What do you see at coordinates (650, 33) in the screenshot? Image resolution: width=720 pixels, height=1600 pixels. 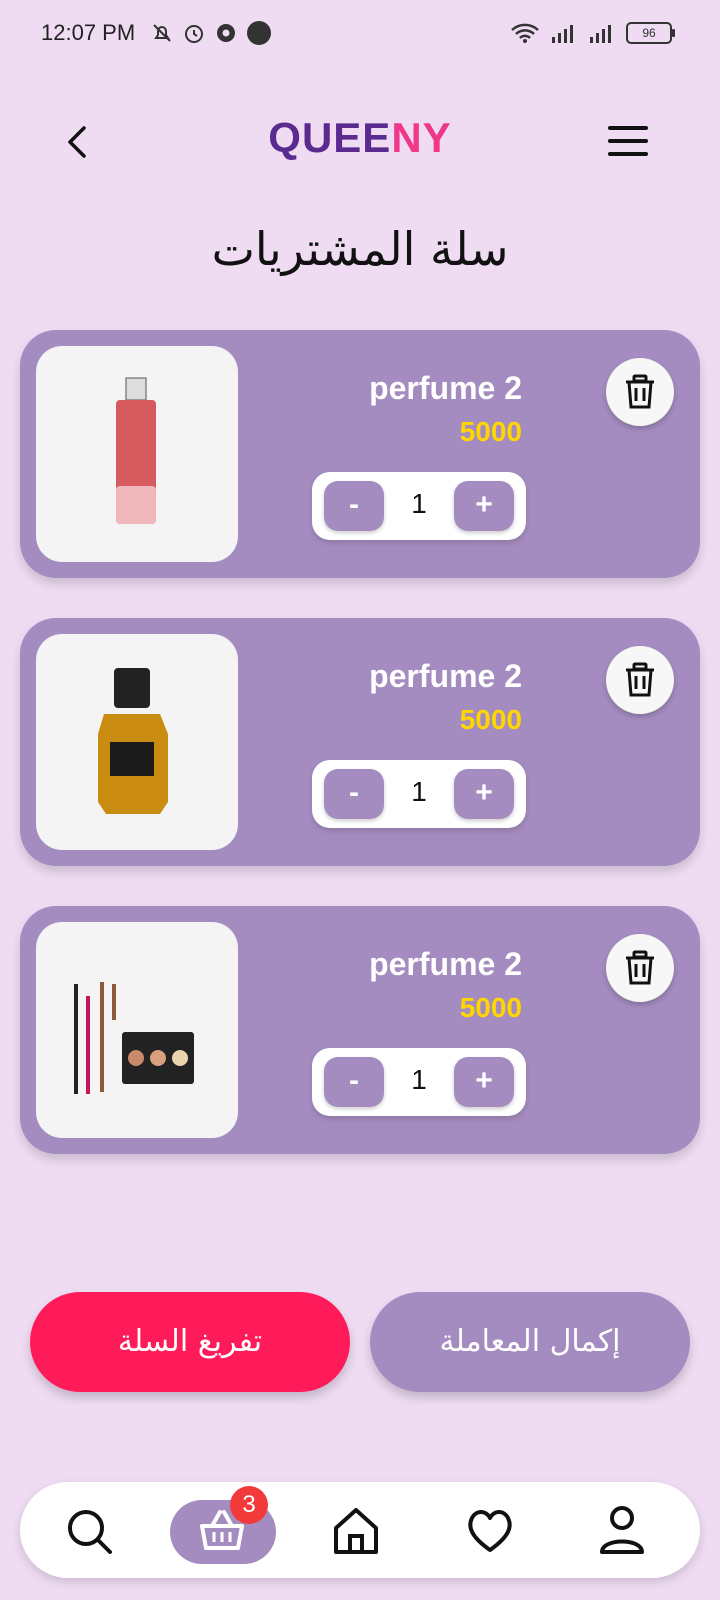 I see `battery-icon: 96` at bounding box center [650, 33].